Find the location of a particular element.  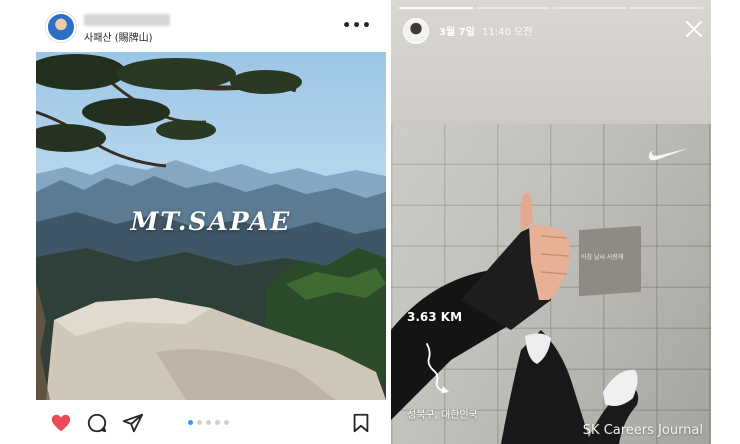

author-username-redacted is located at coordinates (127, 20).